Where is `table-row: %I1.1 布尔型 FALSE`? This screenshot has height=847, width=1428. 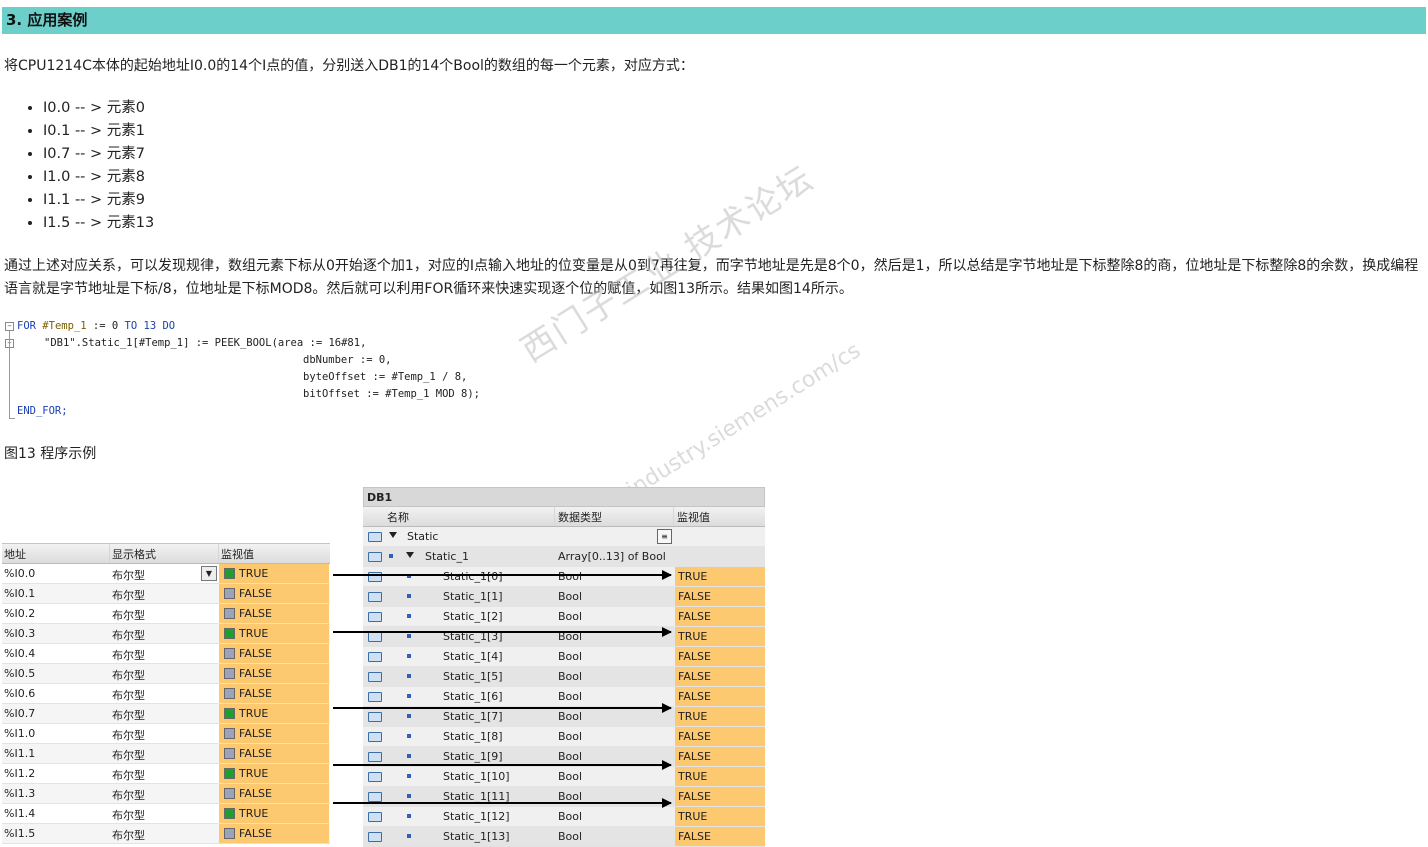 table-row: %I1.1 布尔型 FALSE is located at coordinates (166, 754).